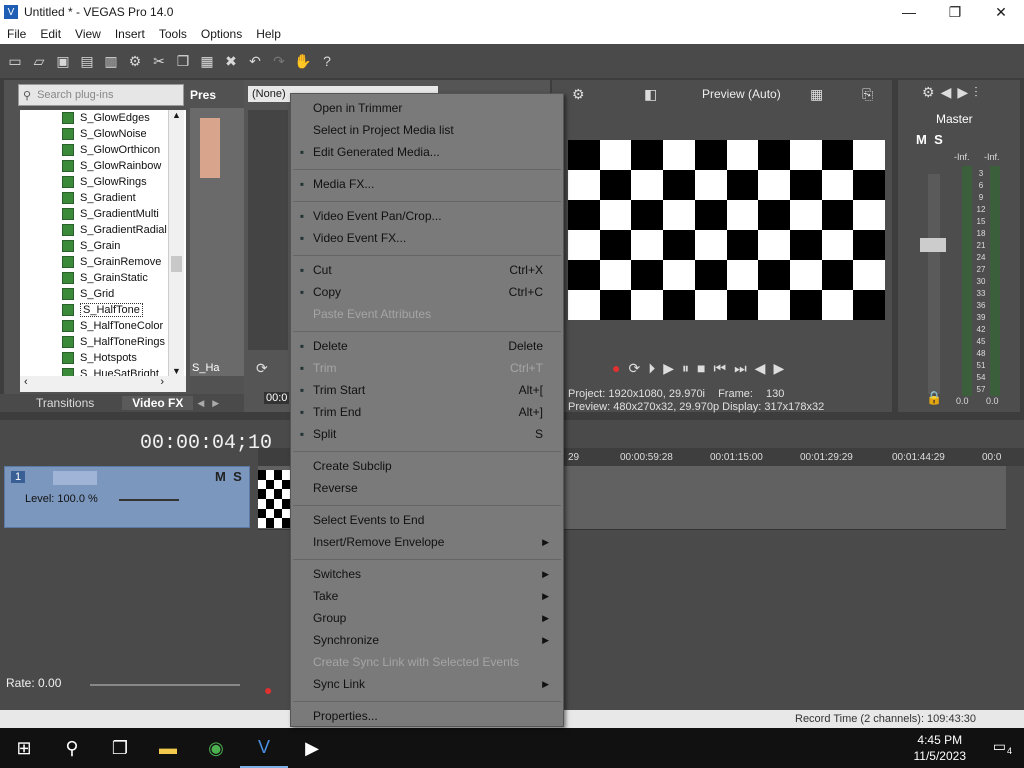 This screenshot has width=1024, height=768. I want to click on record-track-icon: ●, so click(268, 690).